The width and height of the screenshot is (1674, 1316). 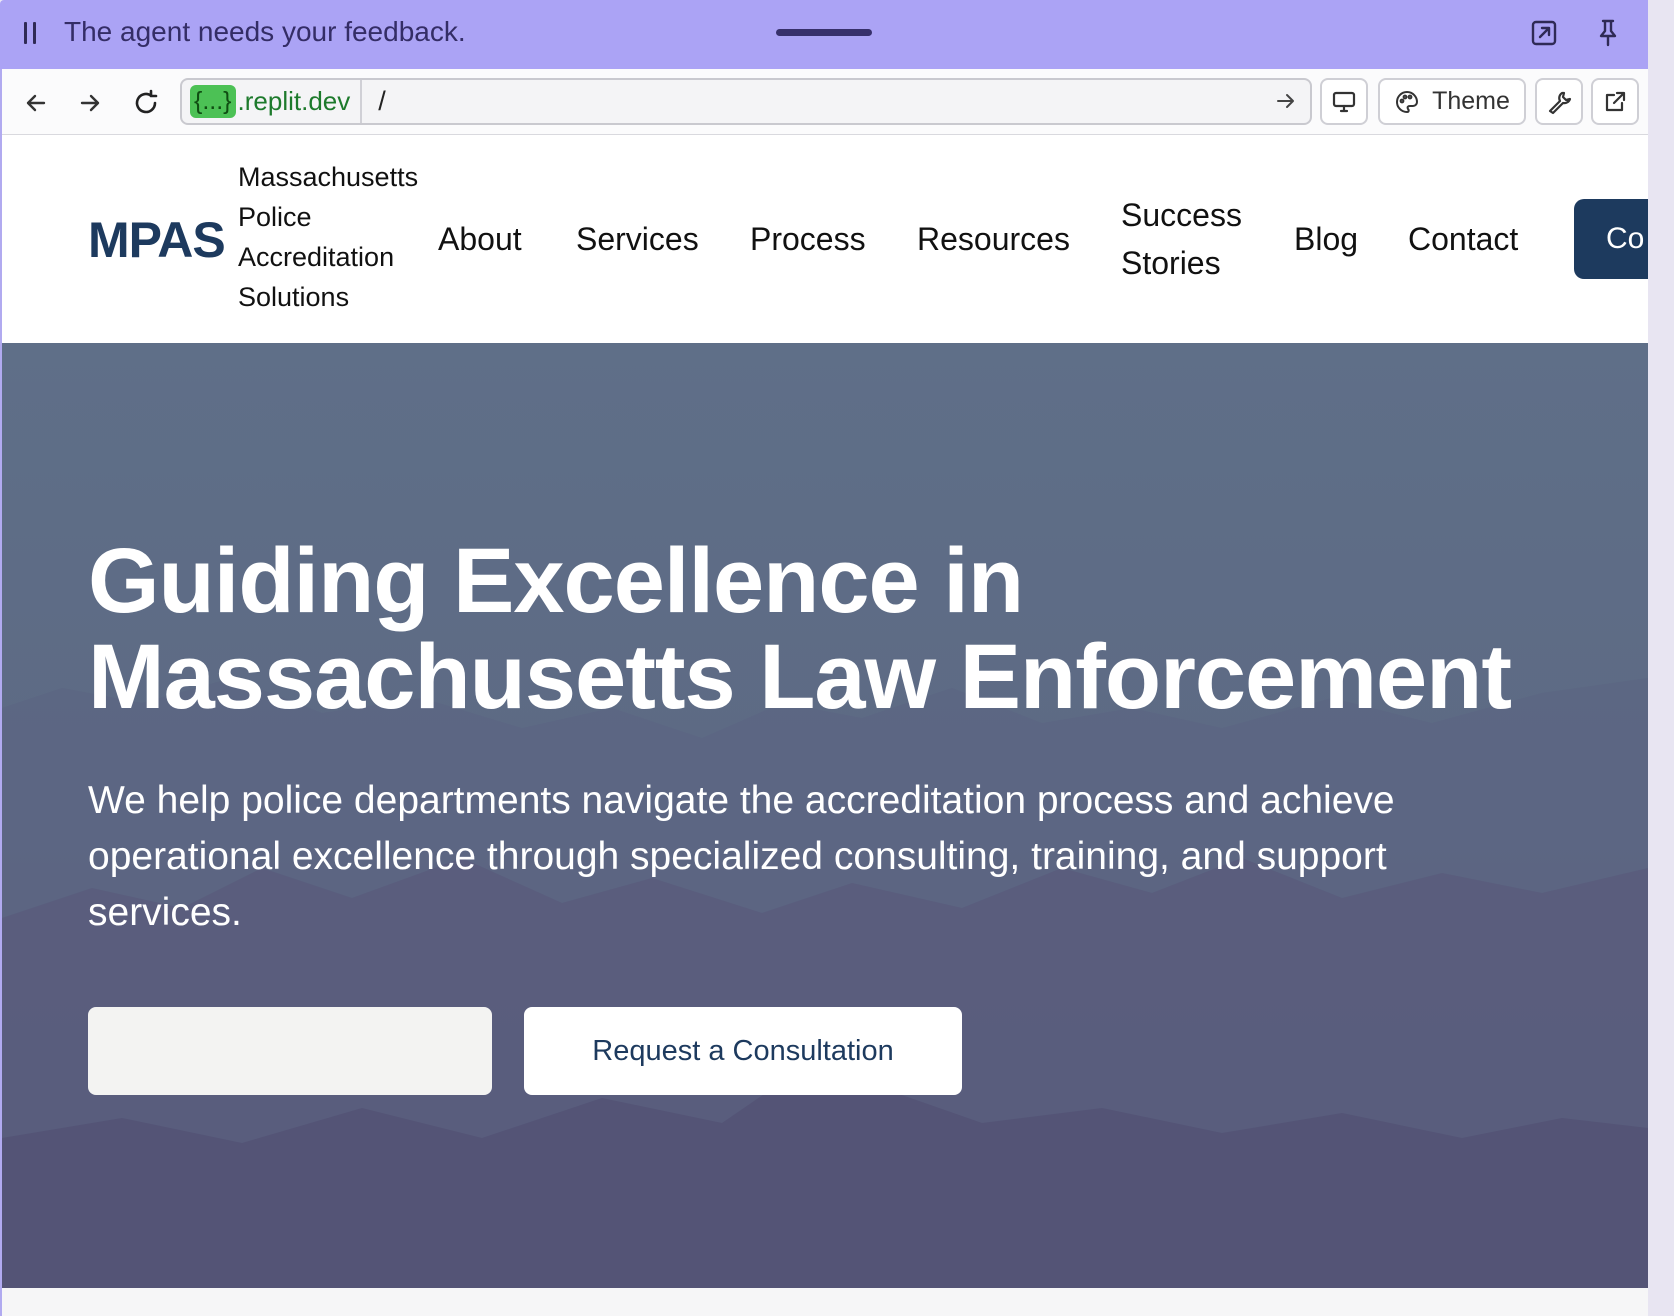 What do you see at coordinates (275, 217) in the screenshot?
I see `tagline-line: Police` at bounding box center [275, 217].